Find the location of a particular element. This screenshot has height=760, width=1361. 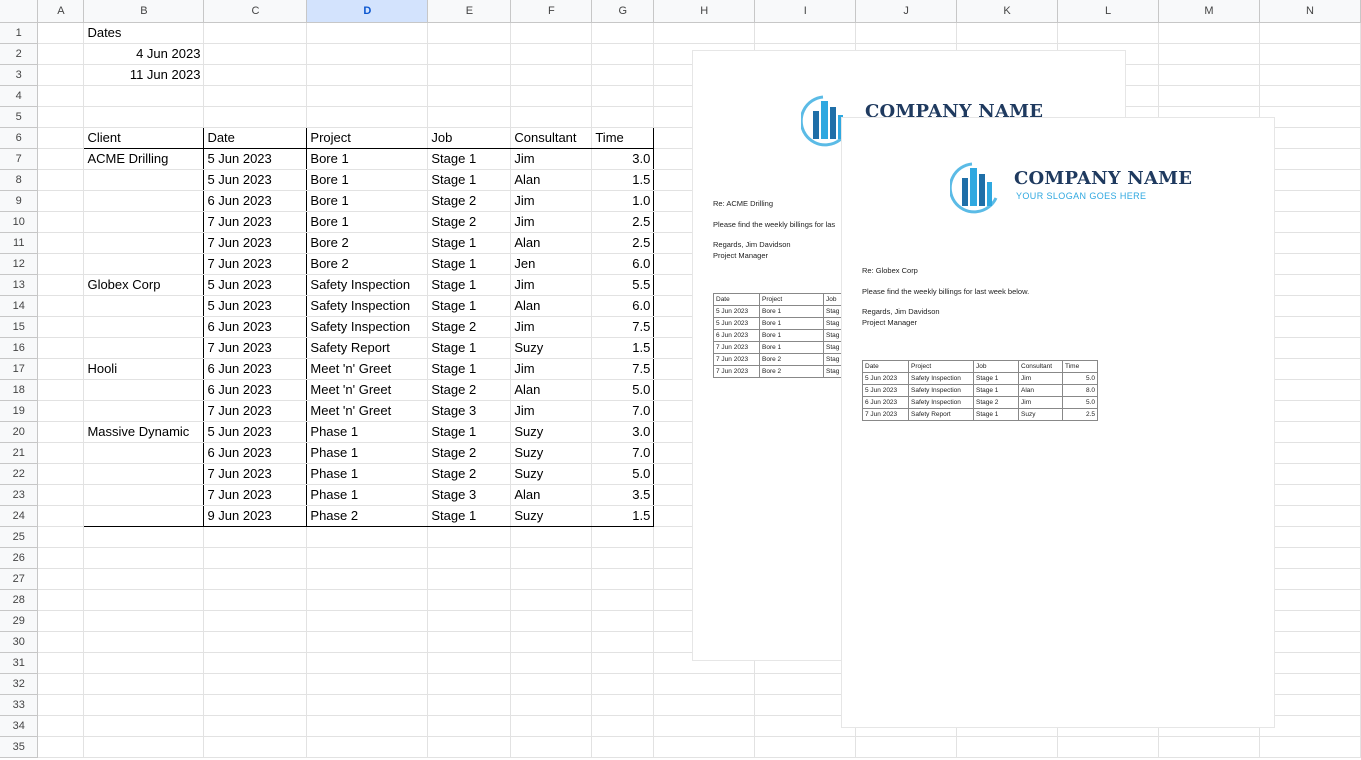

row-header: 2 is located at coordinates (19, 54).